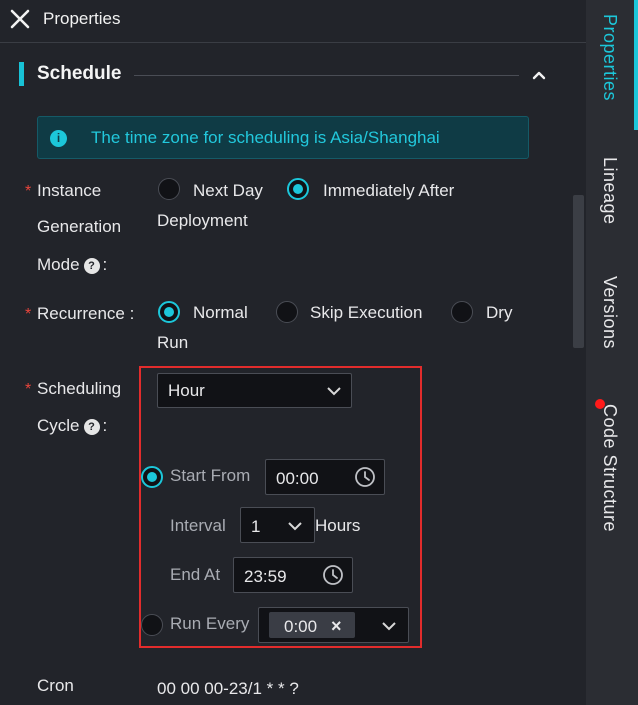 The image size is (638, 705). What do you see at coordinates (79, 388) in the screenshot?
I see `scheduling-cycle-label-1: Scheduling` at bounding box center [79, 388].